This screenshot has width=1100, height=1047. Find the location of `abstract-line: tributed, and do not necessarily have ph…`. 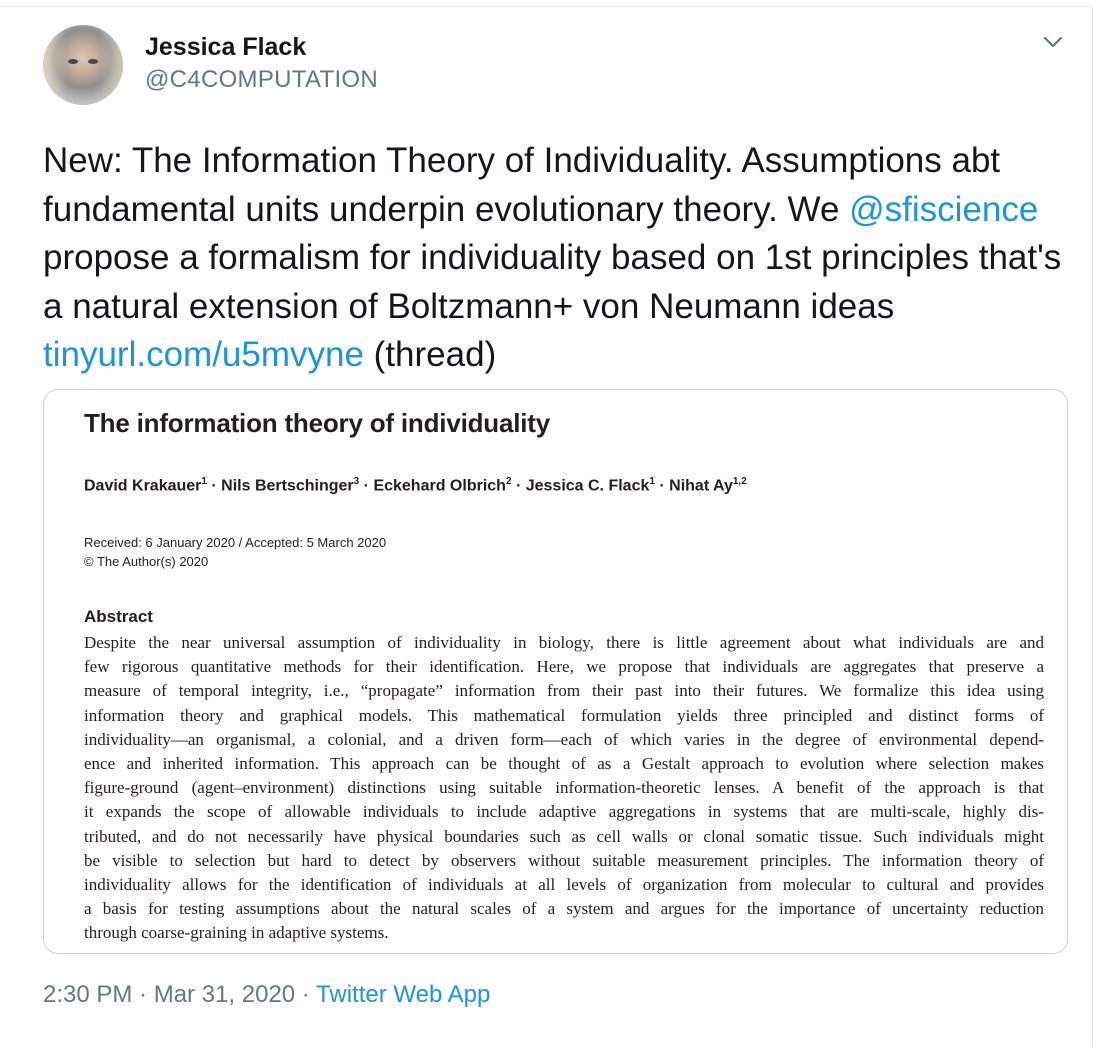

abstract-line: tributed, and do not necessarily have ph… is located at coordinates (564, 836).